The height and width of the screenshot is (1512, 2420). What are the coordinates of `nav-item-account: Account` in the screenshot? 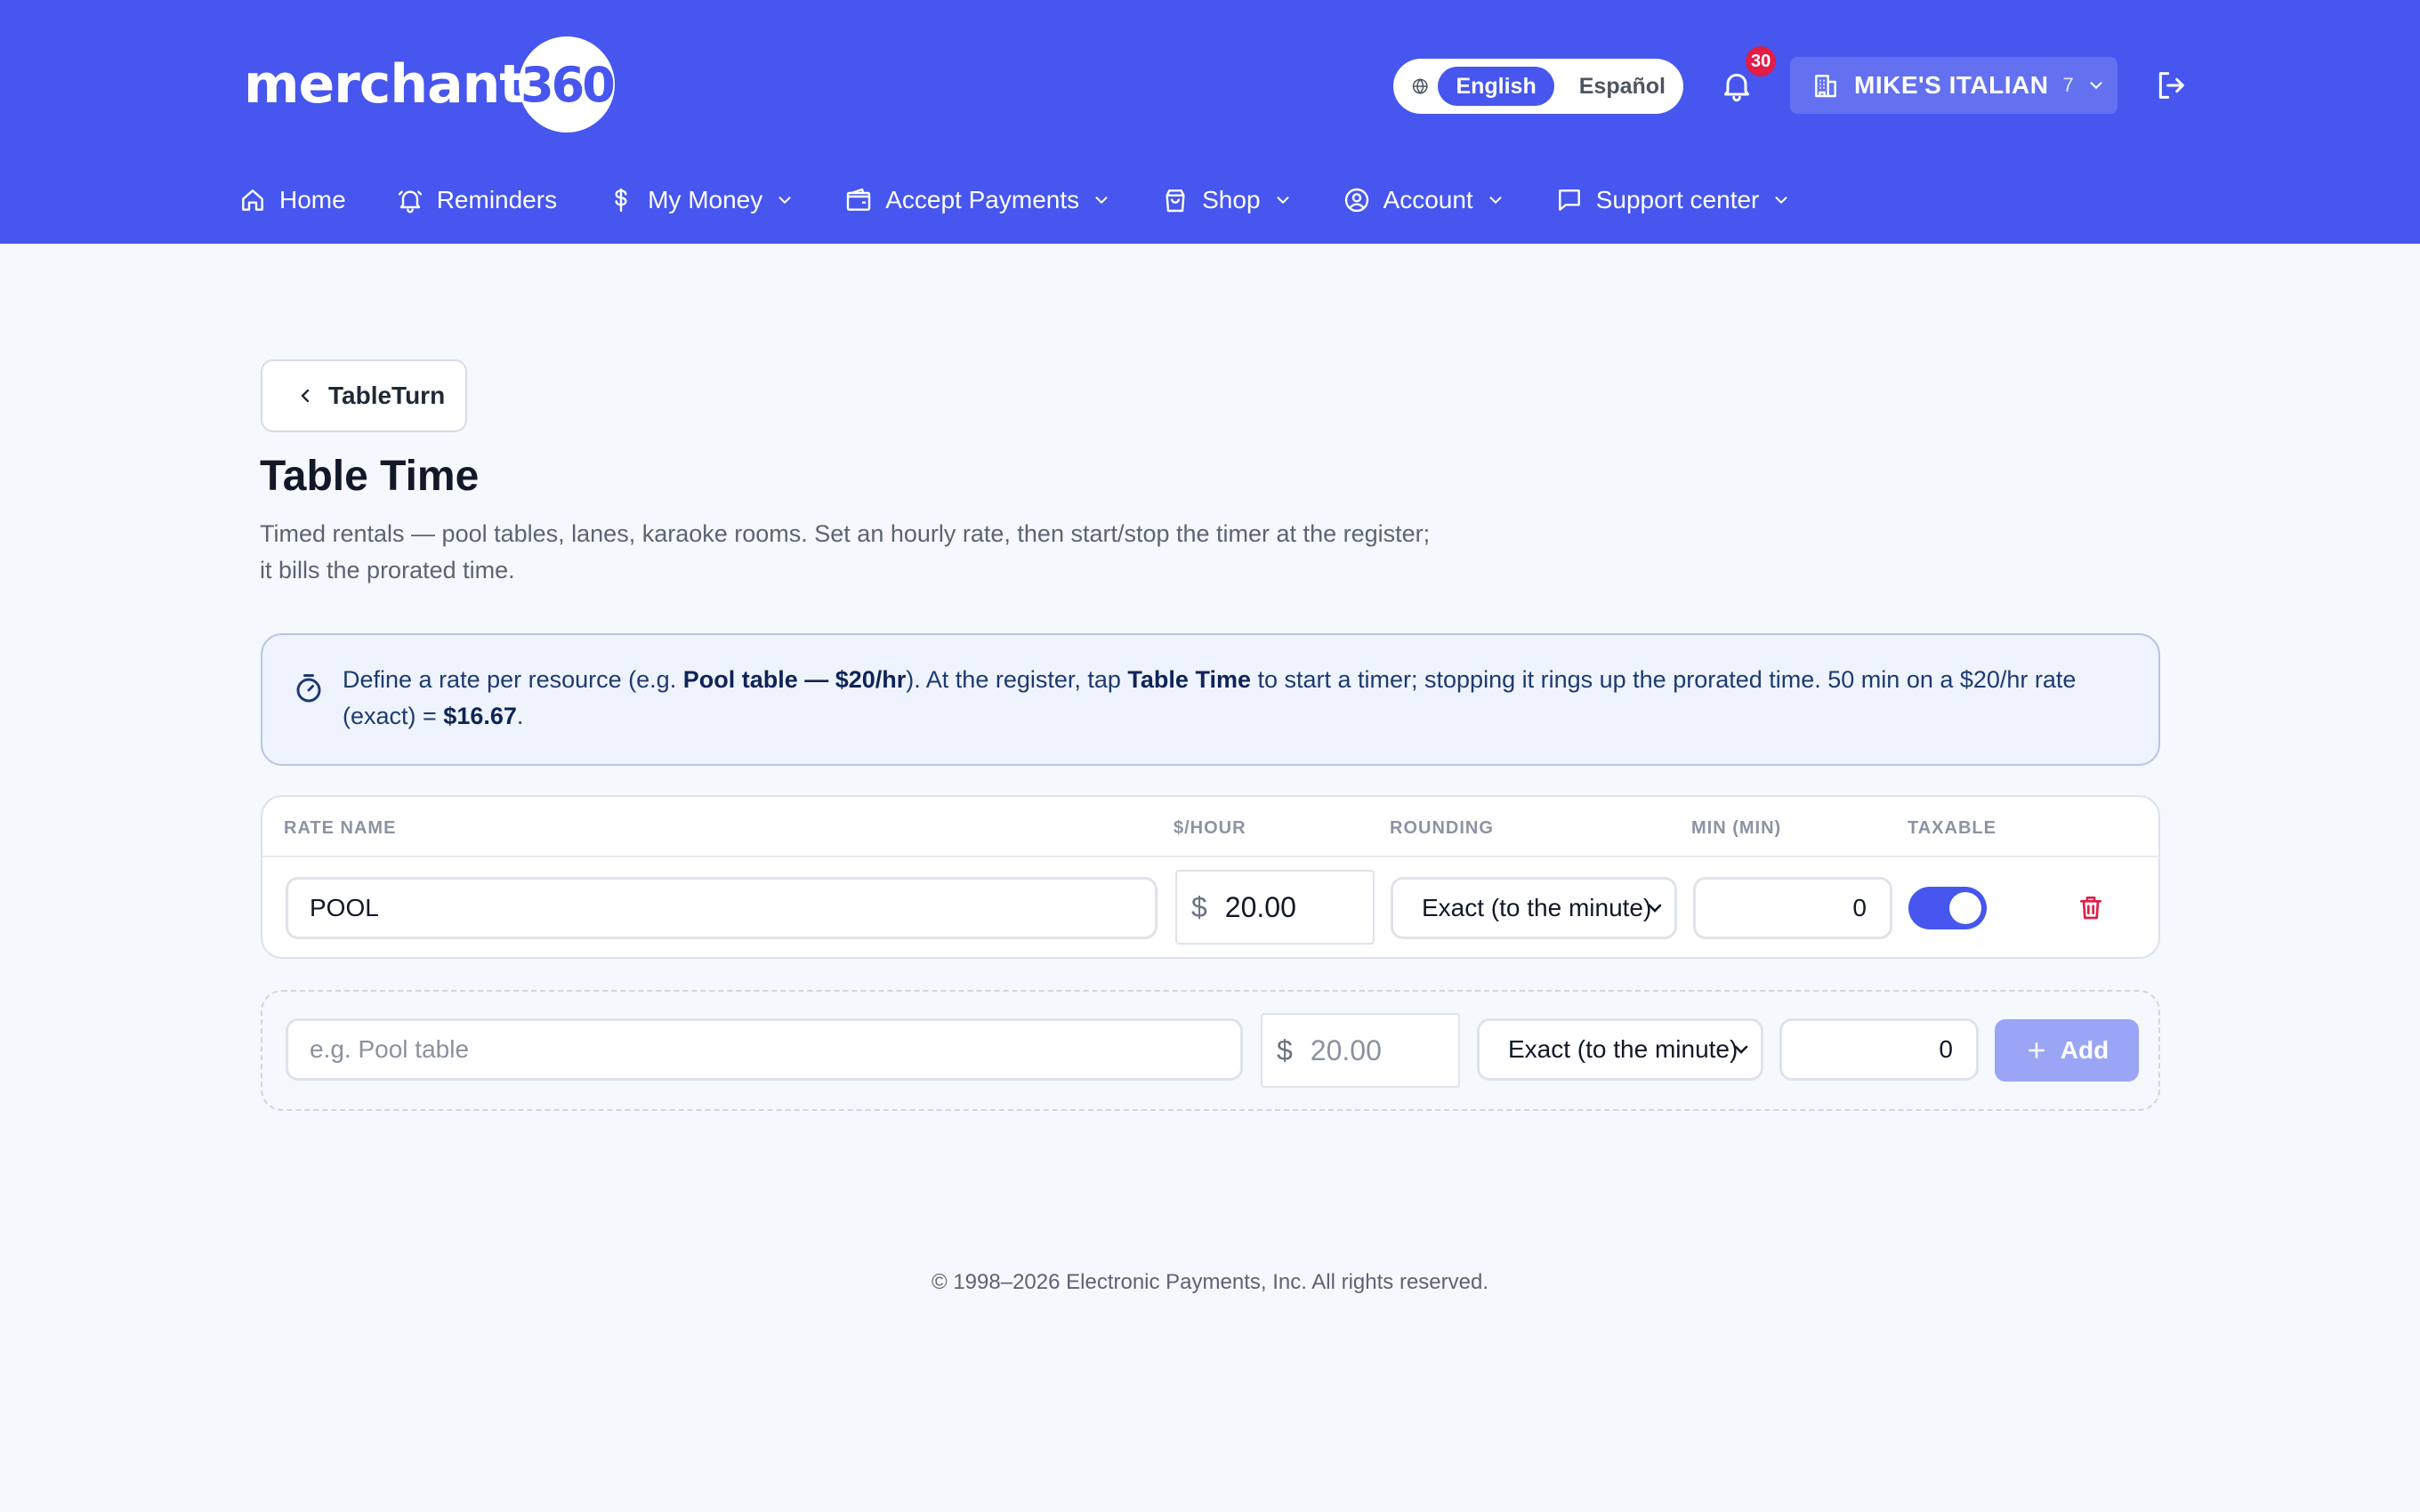 It's located at (1424, 200).